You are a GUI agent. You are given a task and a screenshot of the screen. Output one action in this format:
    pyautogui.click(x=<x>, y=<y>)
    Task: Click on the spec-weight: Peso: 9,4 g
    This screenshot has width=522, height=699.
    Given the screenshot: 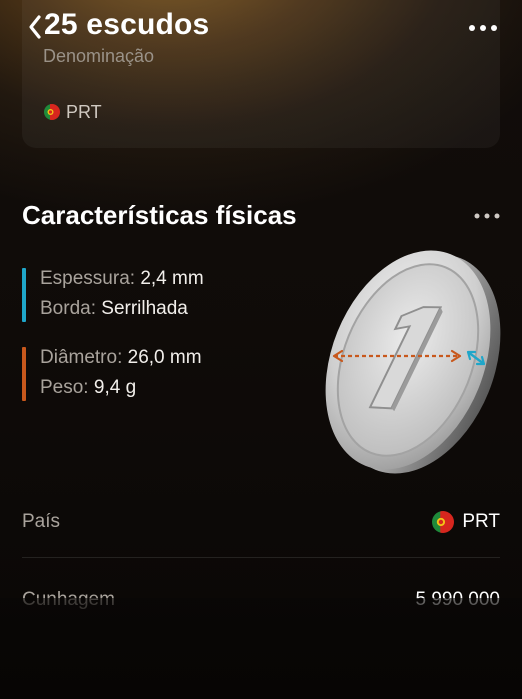 What is the action you would take?
    pyautogui.click(x=88, y=388)
    